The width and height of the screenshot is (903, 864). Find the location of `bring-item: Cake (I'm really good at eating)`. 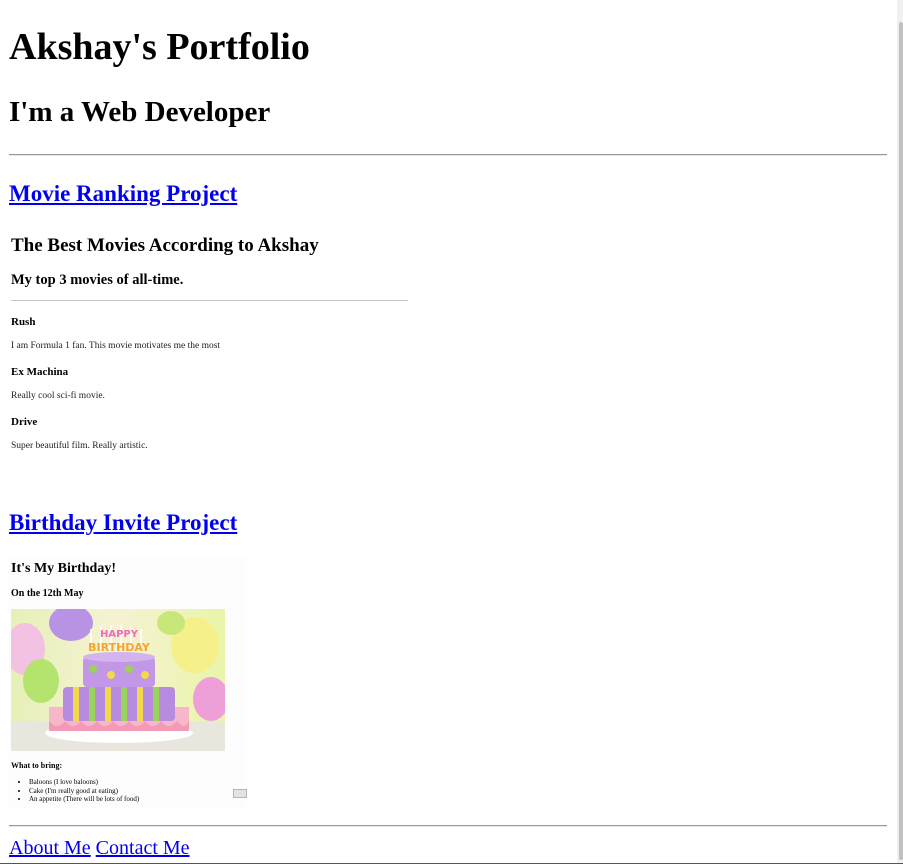

bring-item: Cake (I'm really good at eating) is located at coordinates (84, 791).